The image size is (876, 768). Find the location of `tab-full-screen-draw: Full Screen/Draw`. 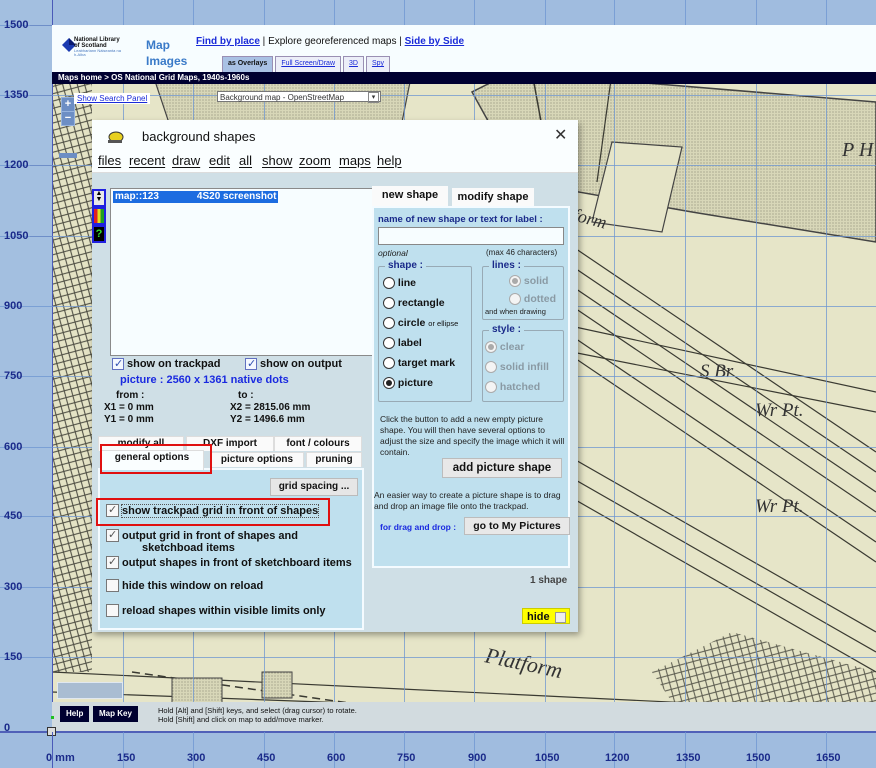

tab-full-screen-draw: Full Screen/Draw is located at coordinates (308, 64).